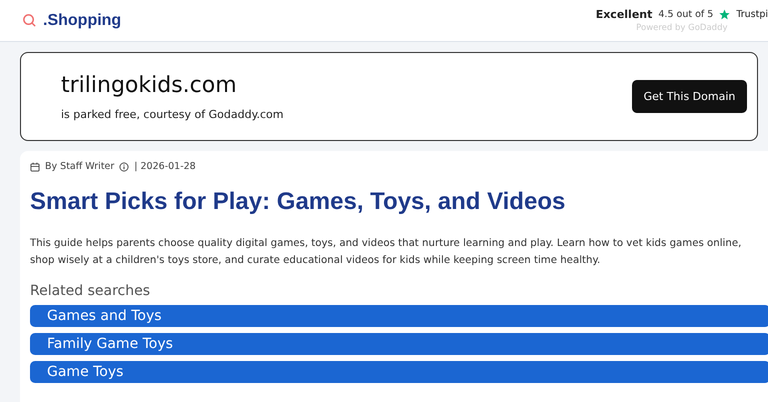 This screenshot has width=768, height=402. What do you see at coordinates (624, 14) in the screenshot?
I see `rating-label: Excellent` at bounding box center [624, 14].